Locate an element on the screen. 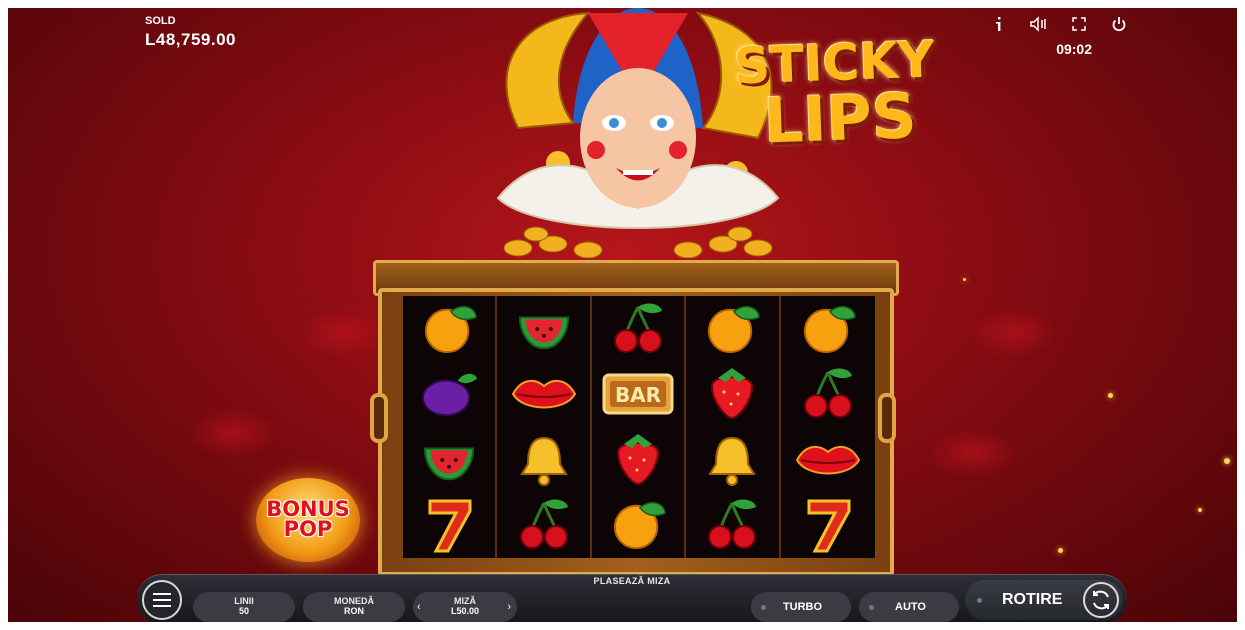 The image size is (1245, 630). plum-symbol is located at coordinates (449, 395).